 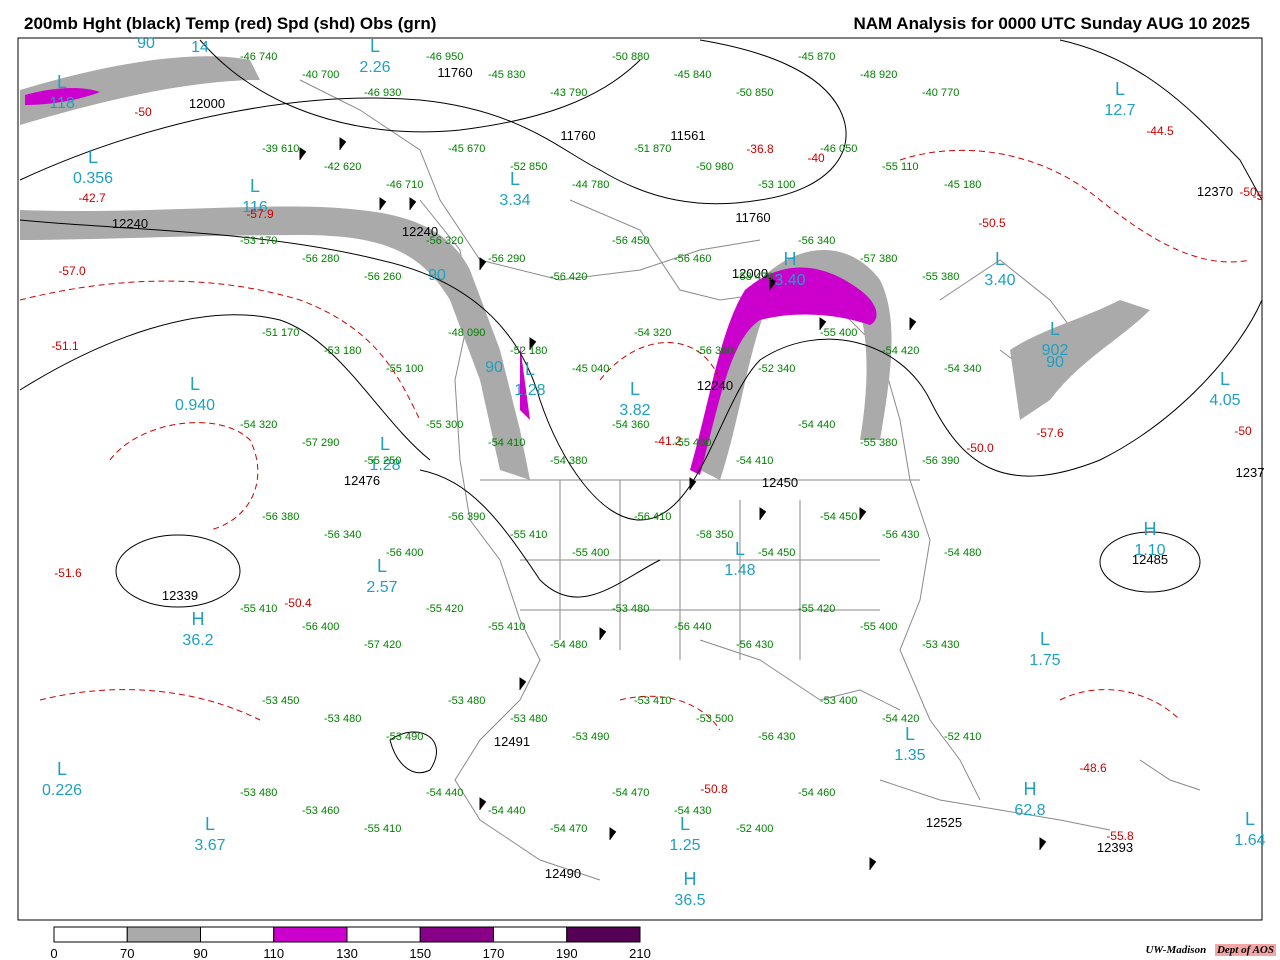 I want to click on station-observation: -45 180, so click(x=962, y=185).